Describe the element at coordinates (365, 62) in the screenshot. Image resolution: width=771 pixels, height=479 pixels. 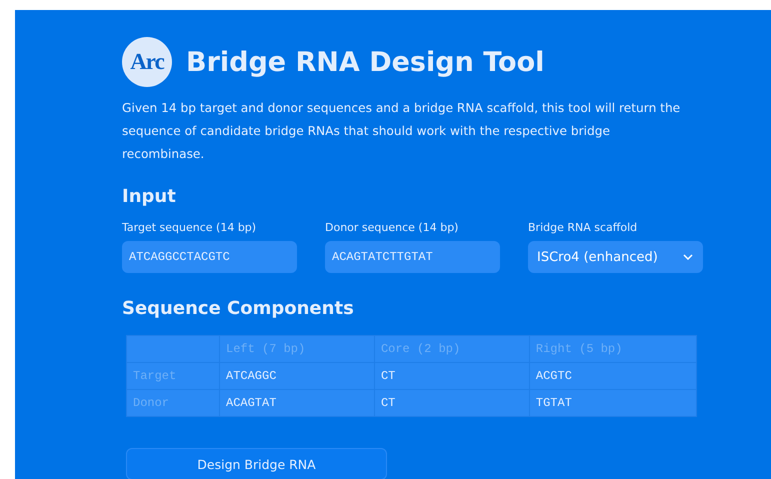
I see `page-title: Bridge RNA Design Tool` at that location.